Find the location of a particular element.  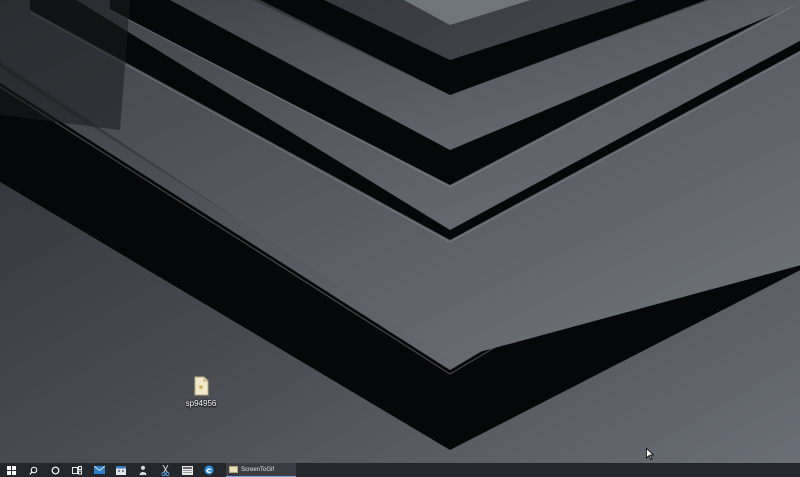

screentogif-icon is located at coordinates (233, 469).